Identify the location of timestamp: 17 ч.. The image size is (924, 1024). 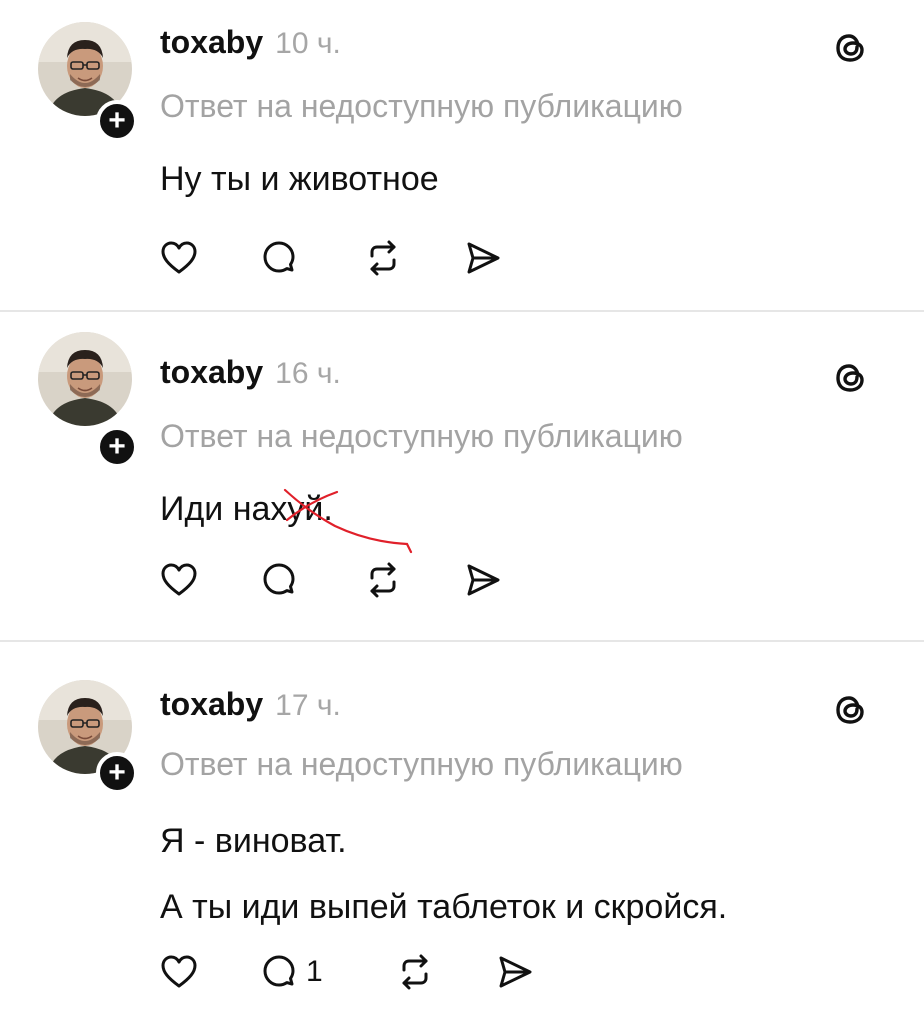
(308, 706).